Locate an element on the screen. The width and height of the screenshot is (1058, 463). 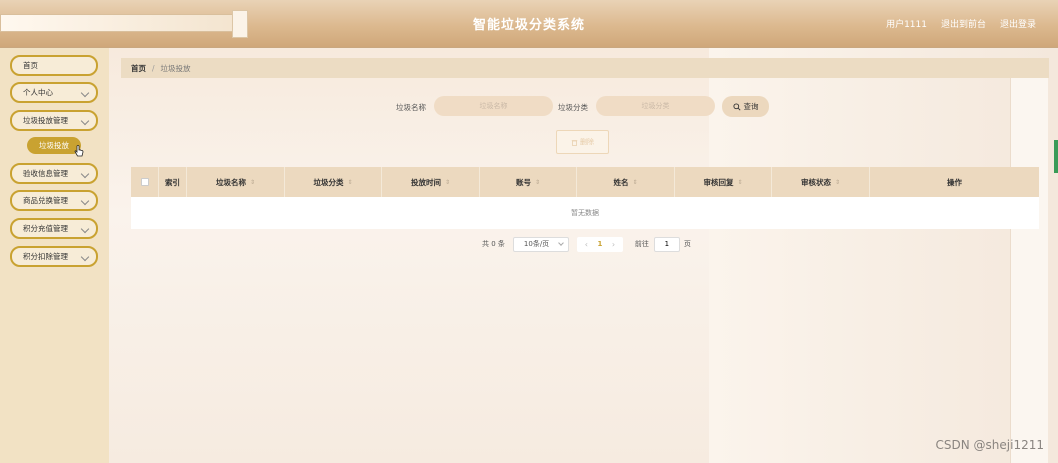
garbage-name-label: 垃圾名称 is located at coordinates (411, 107).